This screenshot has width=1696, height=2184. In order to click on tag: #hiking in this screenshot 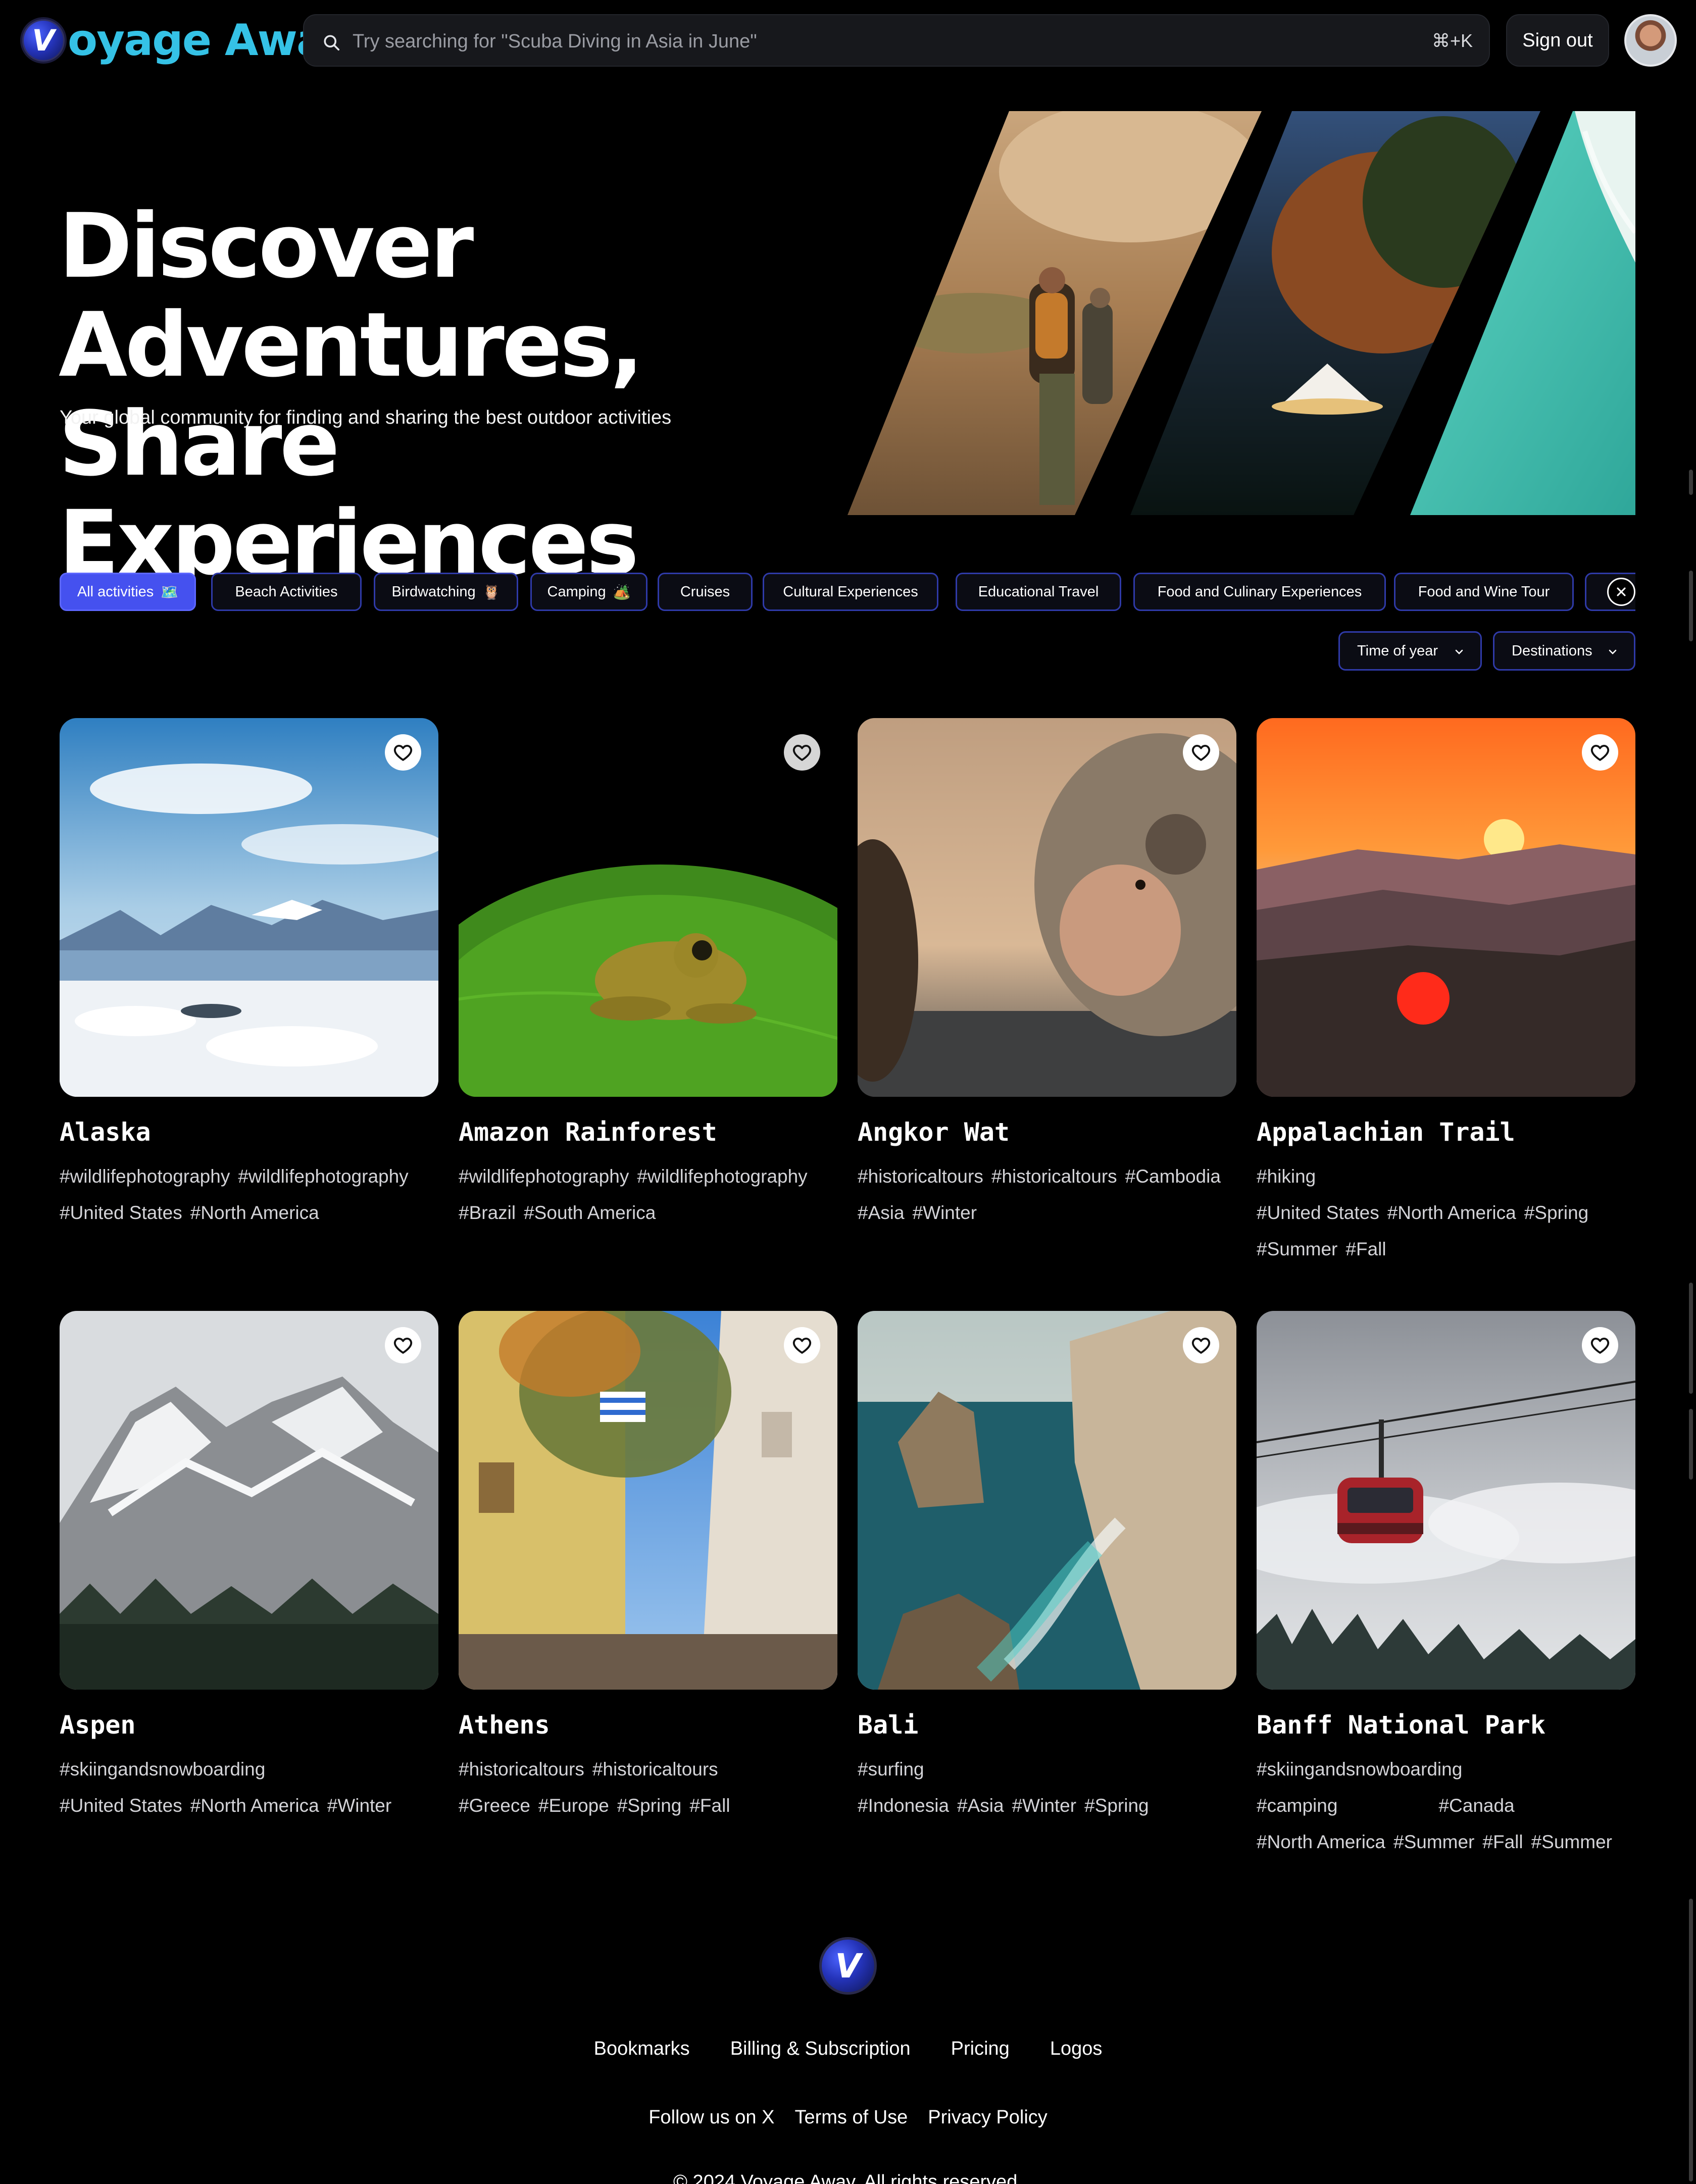, I will do `click(1286, 1176)`.